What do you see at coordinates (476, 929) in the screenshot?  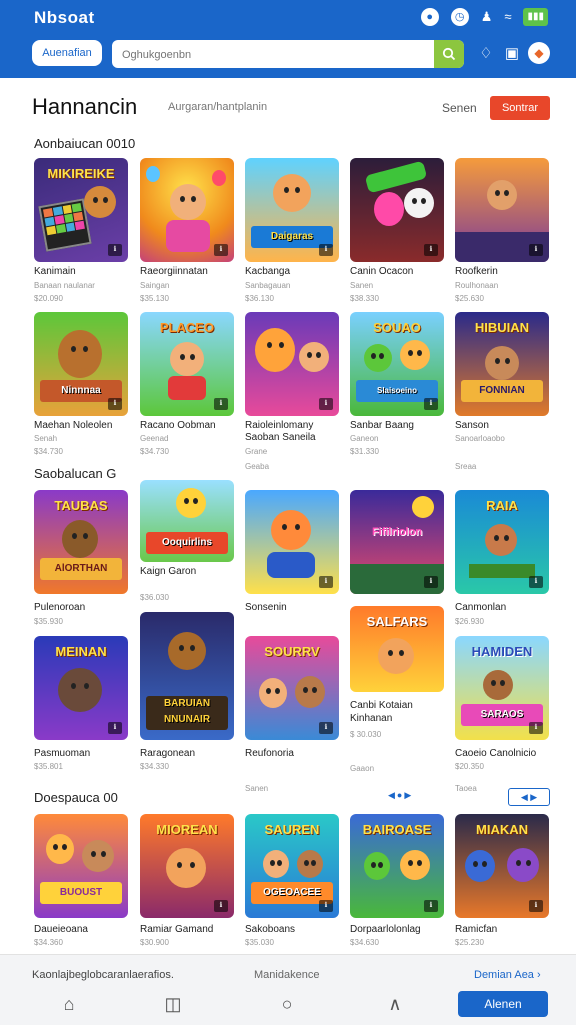 I see `tile-caption: Ramicfan` at bounding box center [476, 929].